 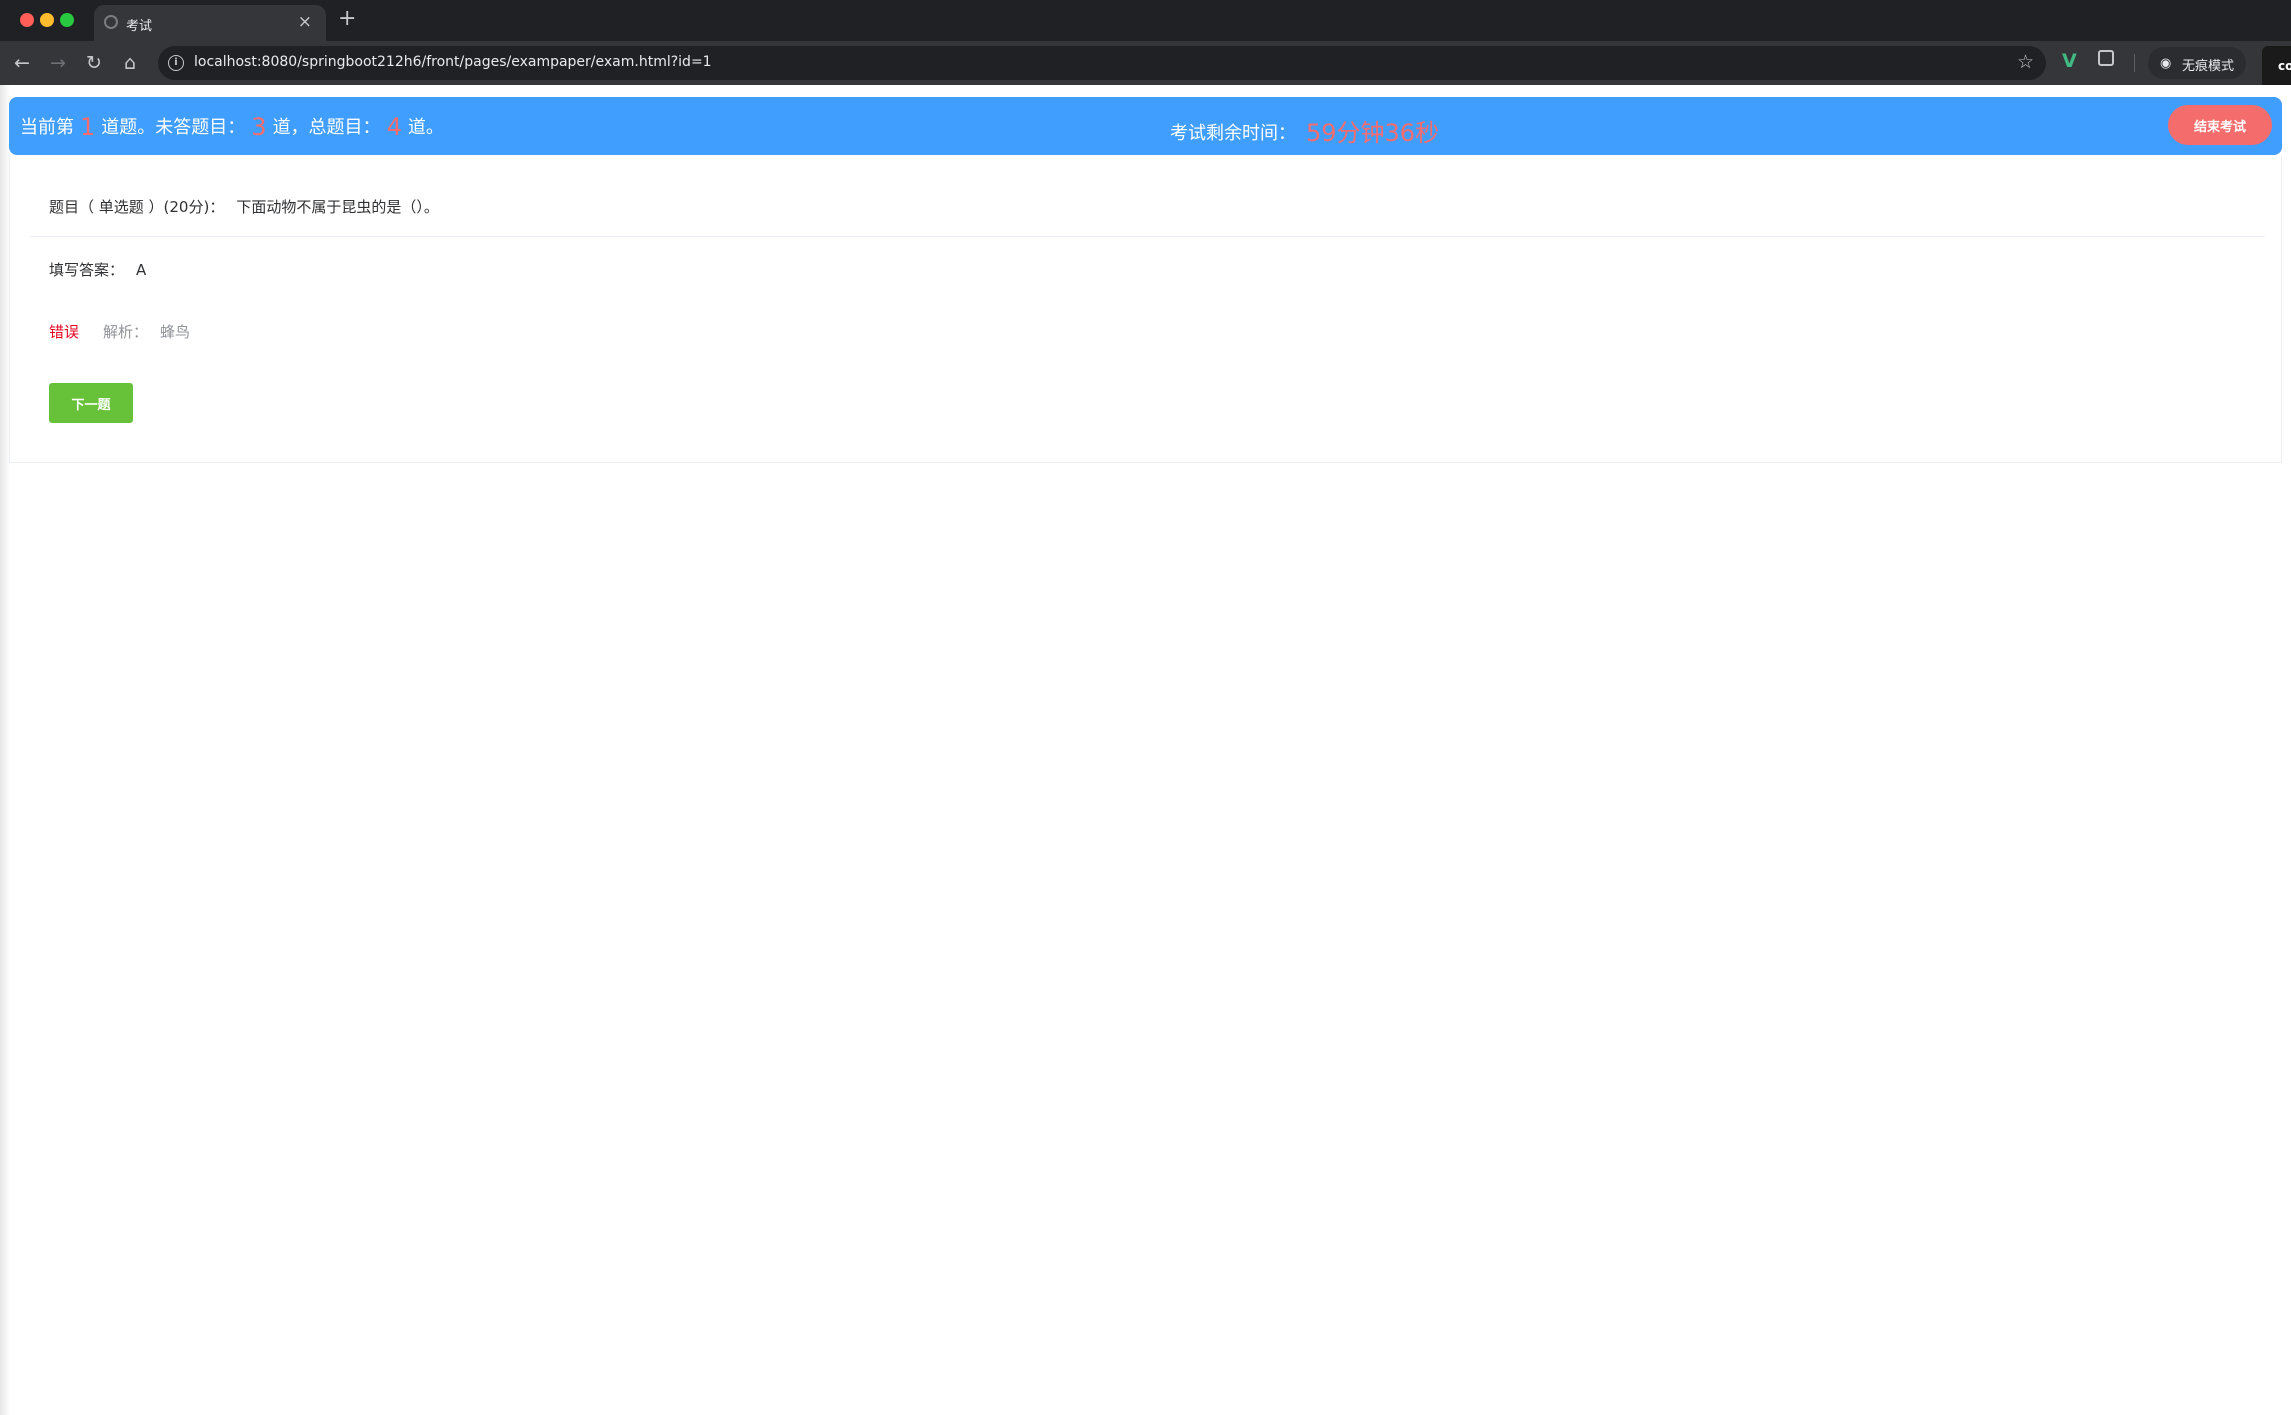 I want to click on exam-timer: 考试剩余时间： 59分钟36秒, so click(x=1304, y=130).